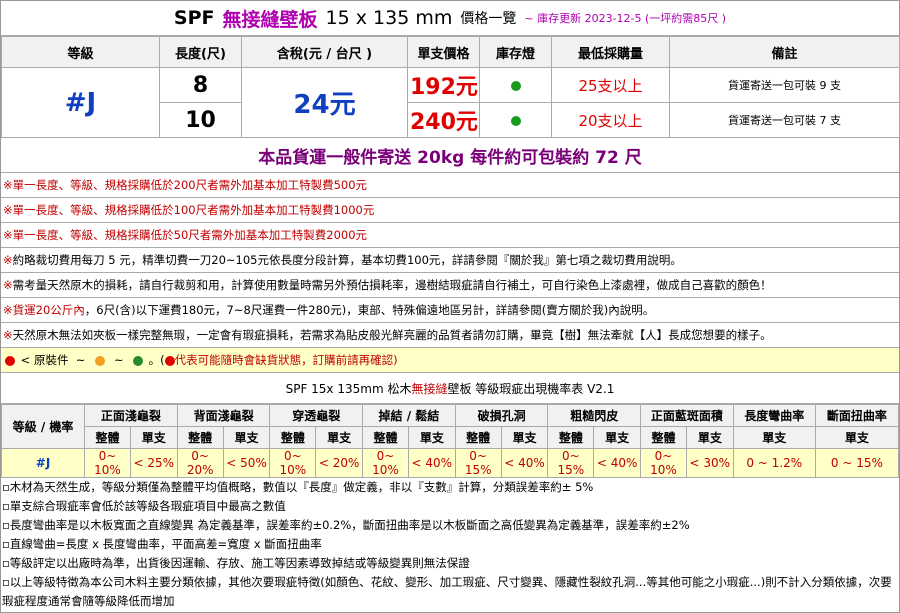 Image resolution: width=900 pixels, height=613 pixels. What do you see at coordinates (389, 18) in the screenshot?
I see `title-spec: 15 x 135 mm` at bounding box center [389, 18].